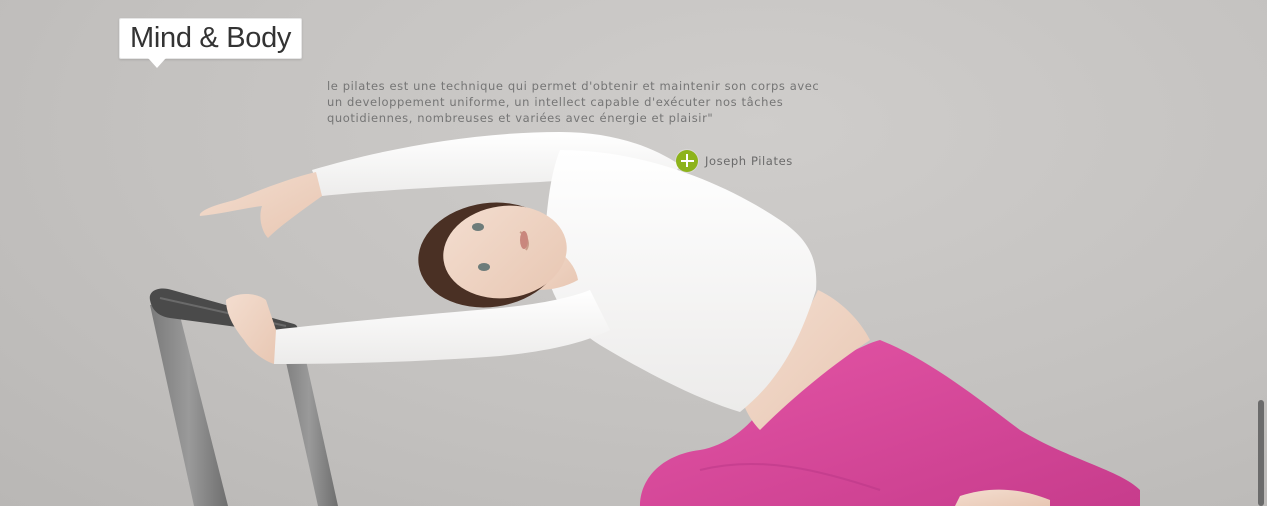  What do you see at coordinates (749, 161) in the screenshot?
I see `author-name: Joseph Pilates` at bounding box center [749, 161].